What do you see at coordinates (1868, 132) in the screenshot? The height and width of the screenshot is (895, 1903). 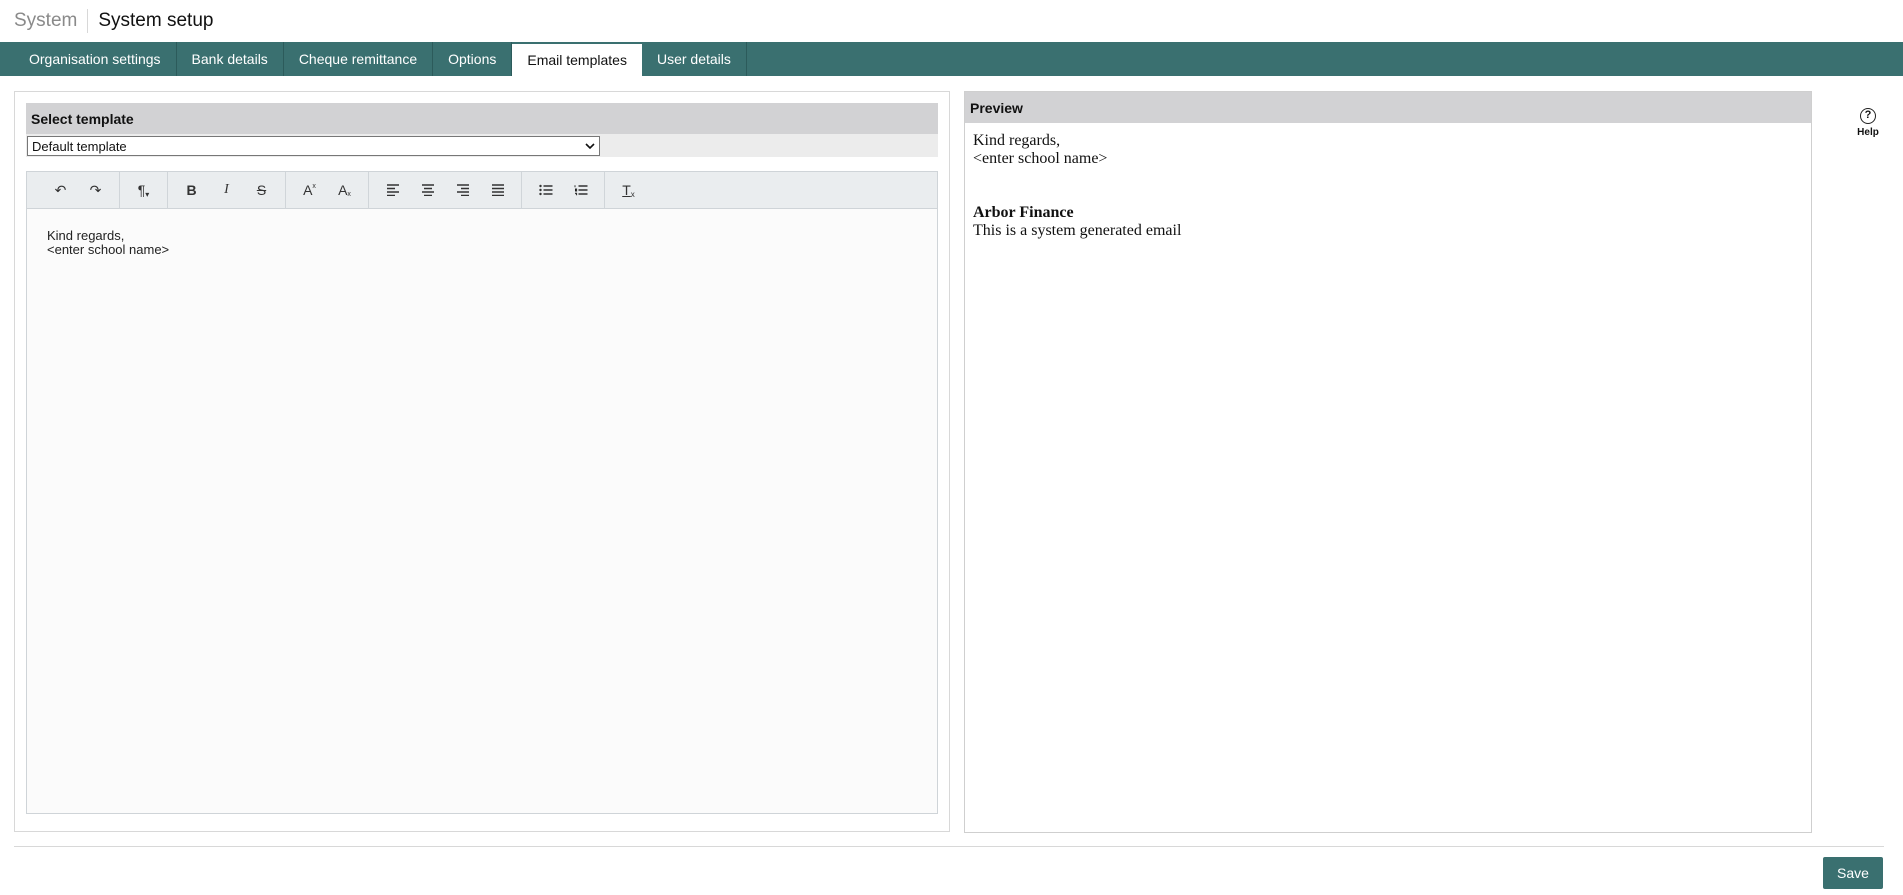 I see `help-label: Help` at bounding box center [1868, 132].